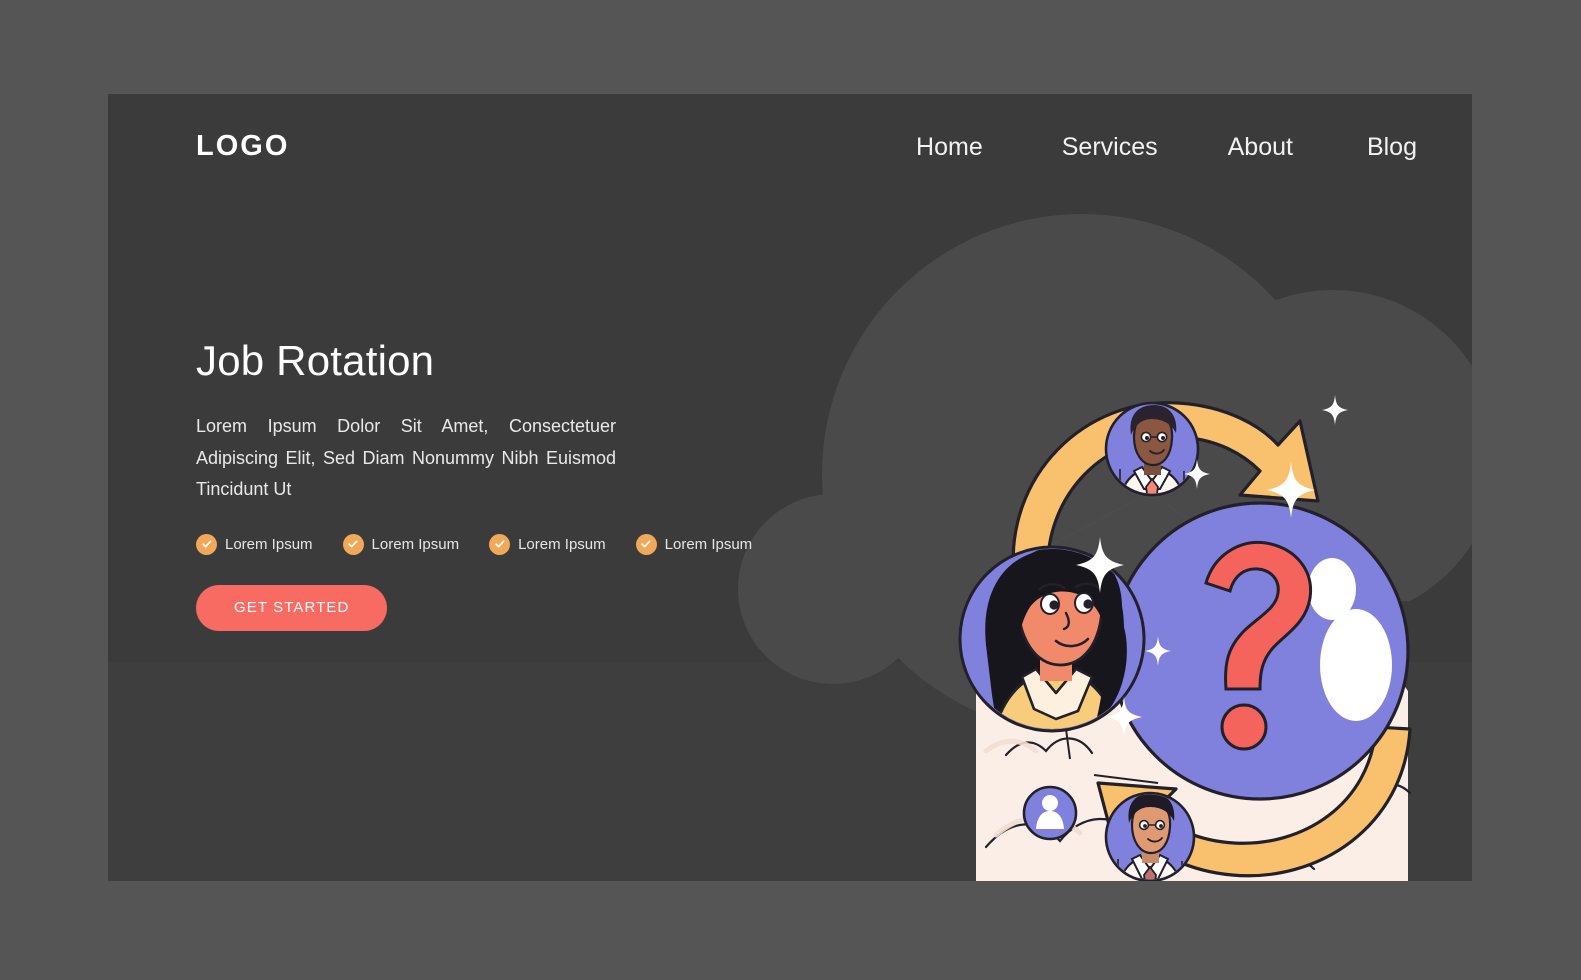  What do you see at coordinates (315, 360) in the screenshot?
I see `page-title: Job Rotation` at bounding box center [315, 360].